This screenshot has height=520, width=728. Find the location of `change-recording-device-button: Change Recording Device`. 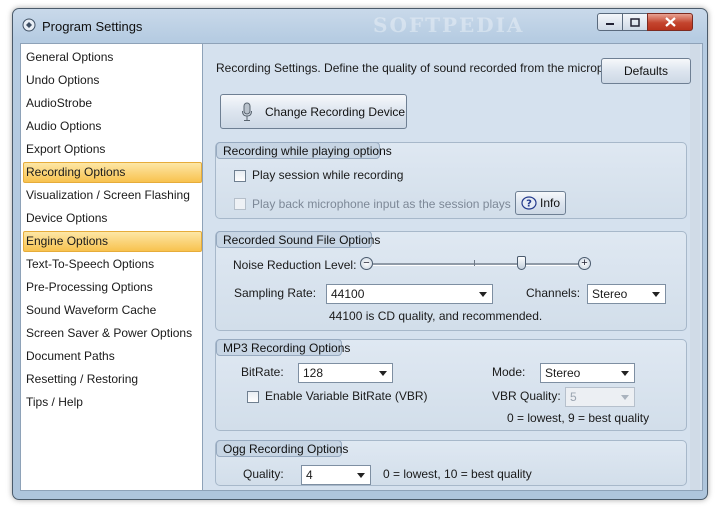

change-recording-device-button: Change Recording Device is located at coordinates (313, 111).